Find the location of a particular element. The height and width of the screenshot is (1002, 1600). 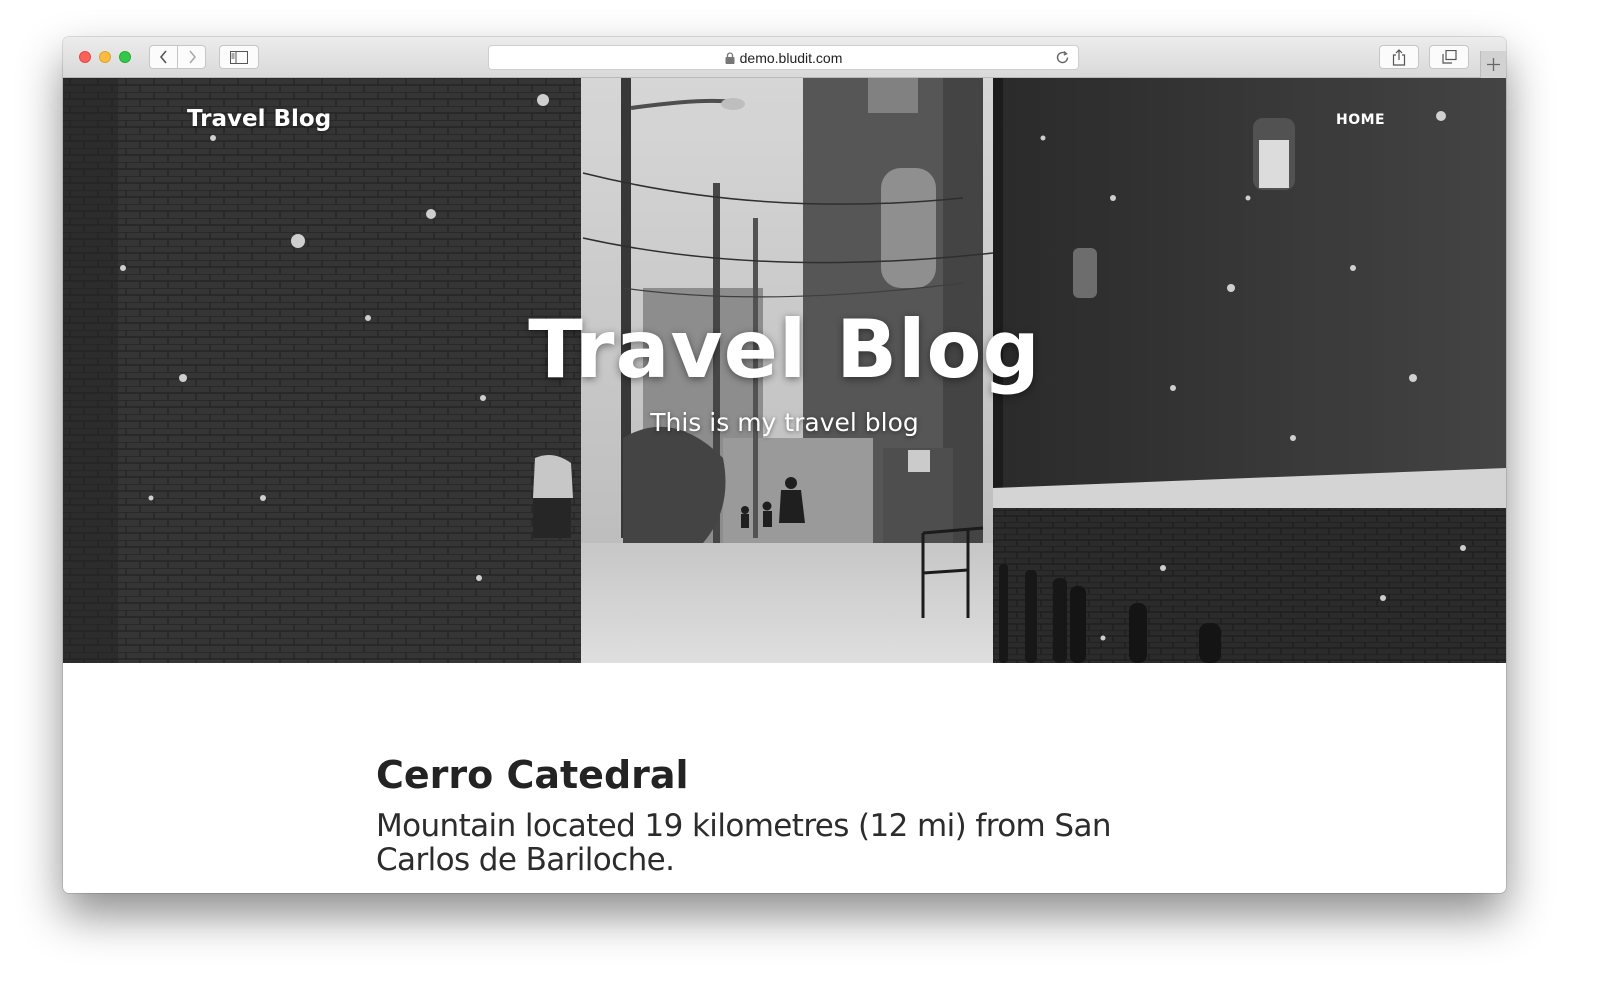

forward-icon is located at coordinates (192, 57).